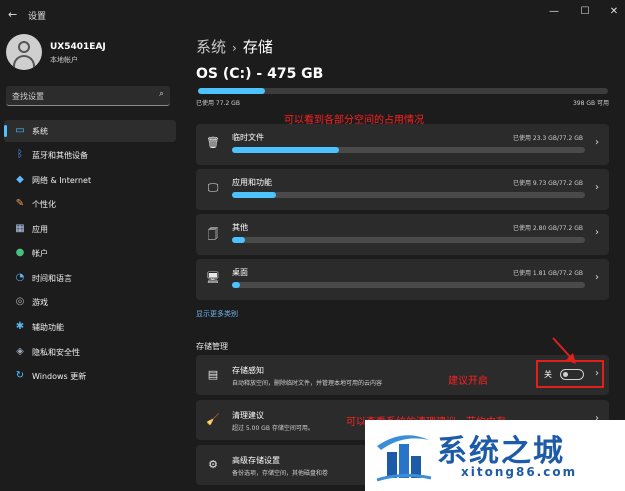 The width and height of the screenshot is (625, 491). I want to click on watermark-logo-icon, so click(404, 458).